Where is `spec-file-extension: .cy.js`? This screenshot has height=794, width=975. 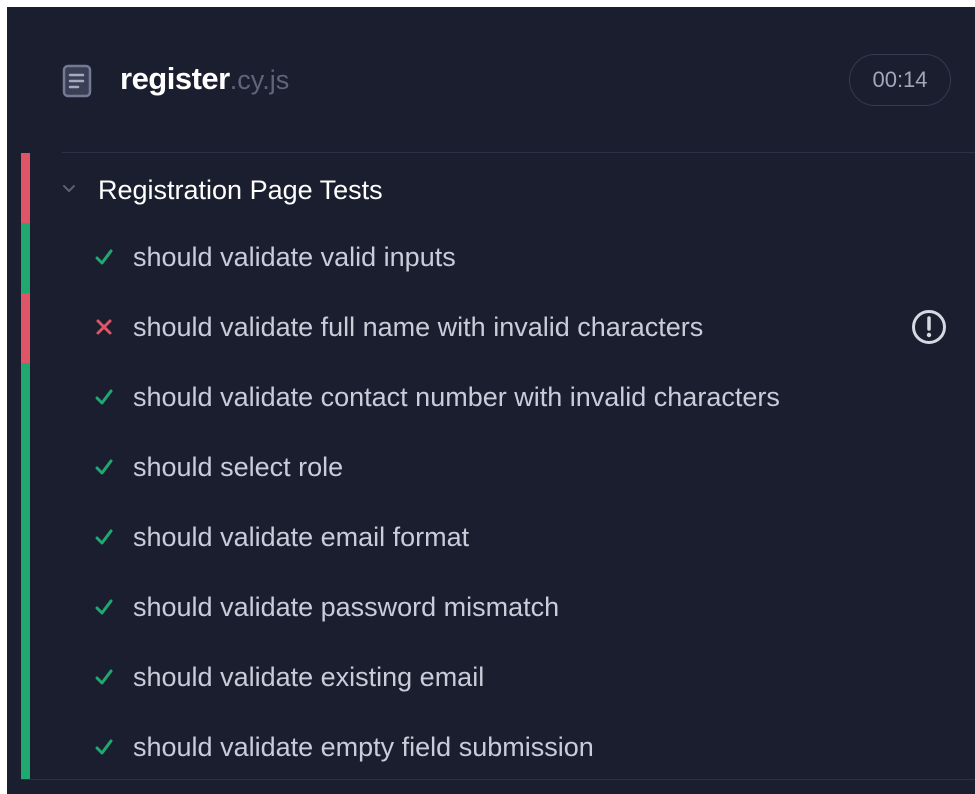
spec-file-extension: .cy.js is located at coordinates (259, 80).